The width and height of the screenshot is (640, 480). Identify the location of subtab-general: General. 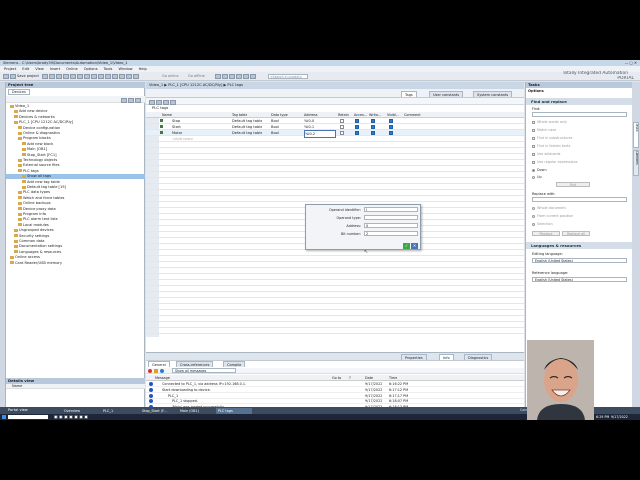
(159, 364).